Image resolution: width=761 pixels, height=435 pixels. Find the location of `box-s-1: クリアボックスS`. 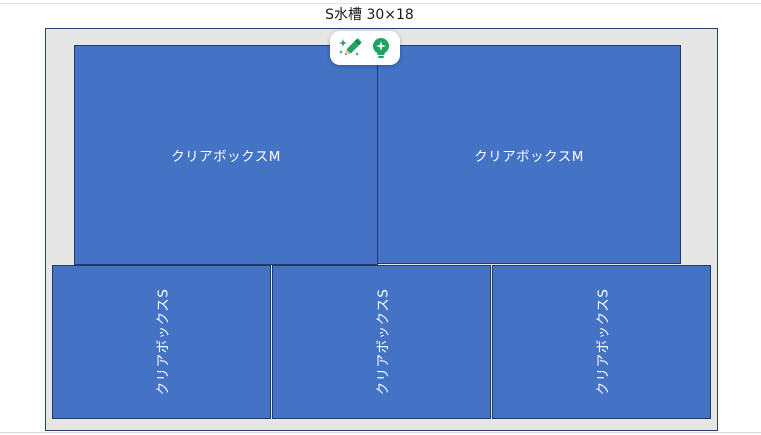

box-s-1: クリアボックスS is located at coordinates (161, 342).